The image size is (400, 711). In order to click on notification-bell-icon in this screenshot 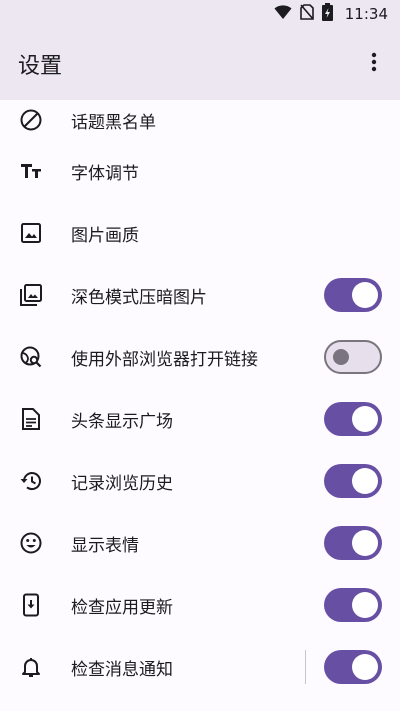, I will do `click(31, 667)`.